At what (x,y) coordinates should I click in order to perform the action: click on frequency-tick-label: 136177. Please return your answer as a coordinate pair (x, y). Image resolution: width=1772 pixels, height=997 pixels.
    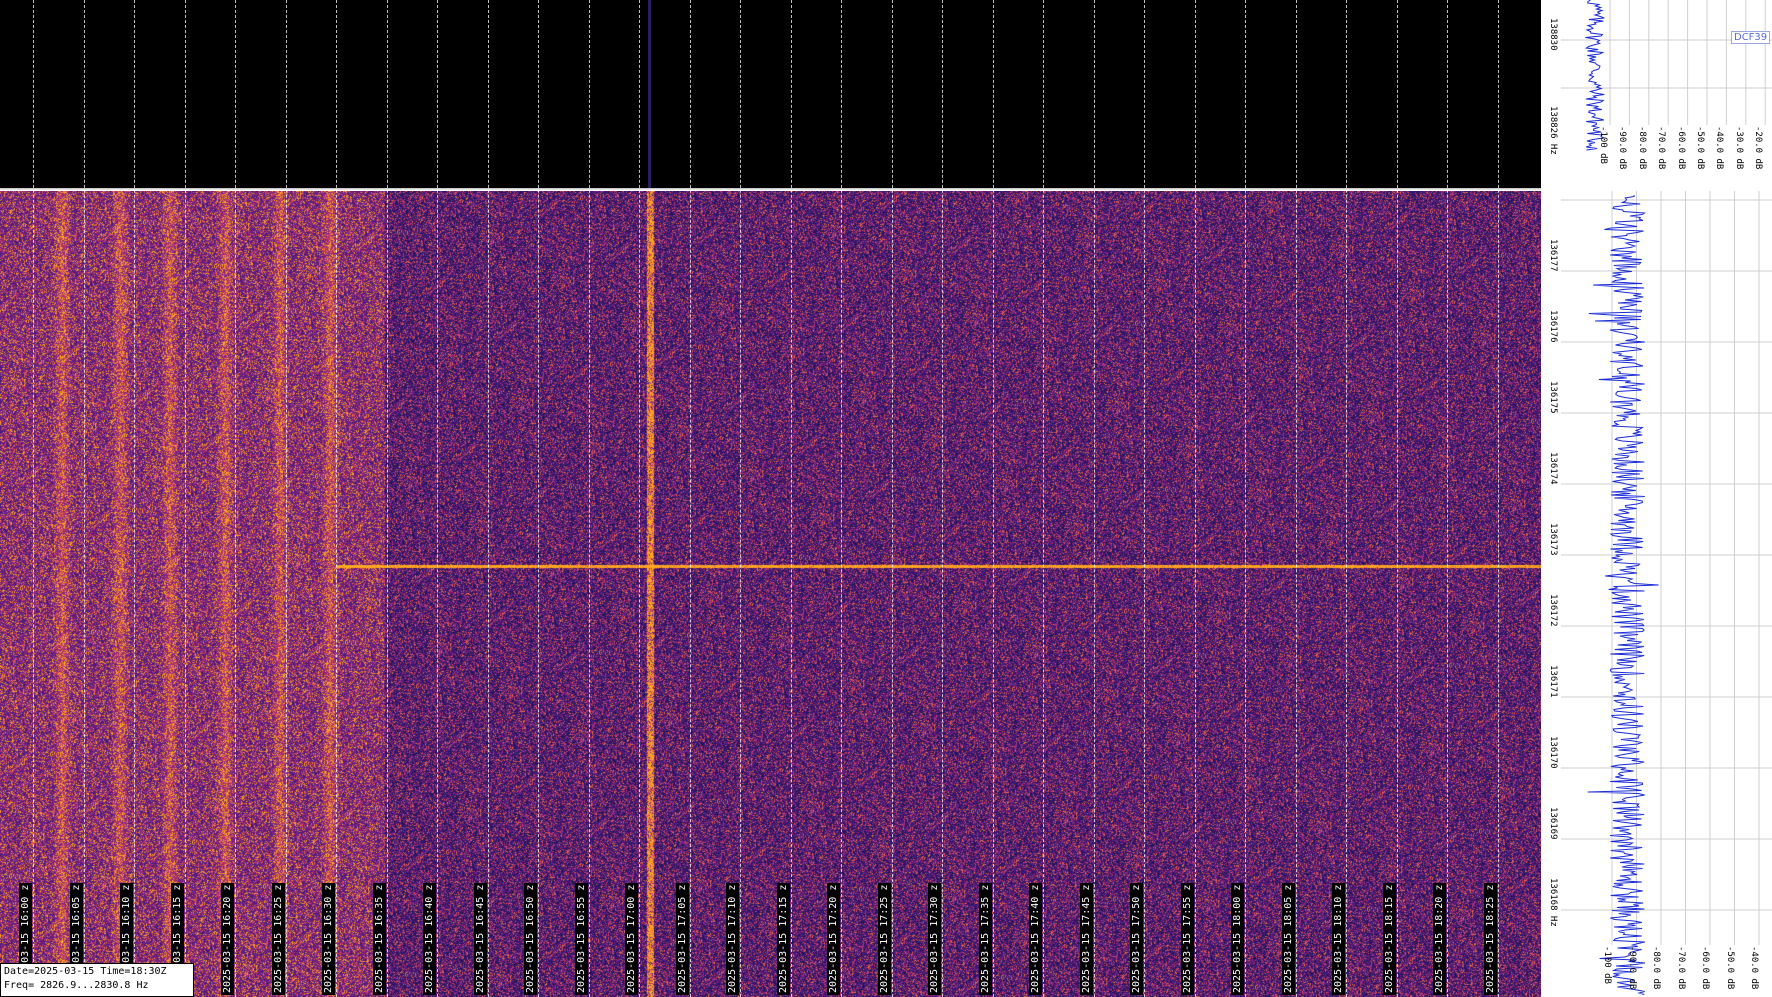
    Looking at the image, I should click on (1553, 255).